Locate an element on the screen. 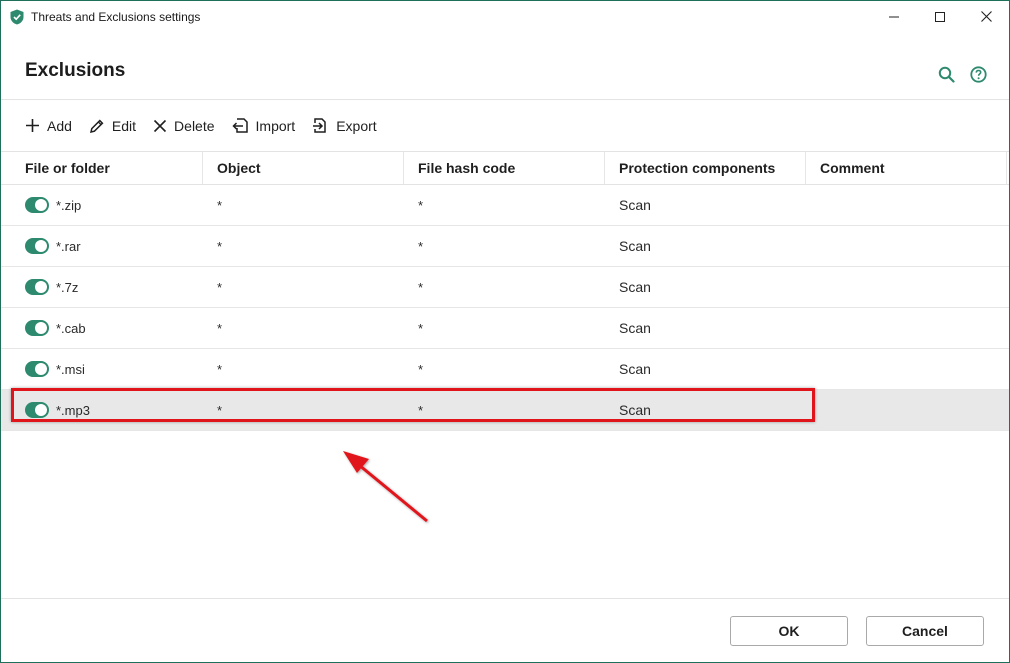  pencil-icon is located at coordinates (96, 126).